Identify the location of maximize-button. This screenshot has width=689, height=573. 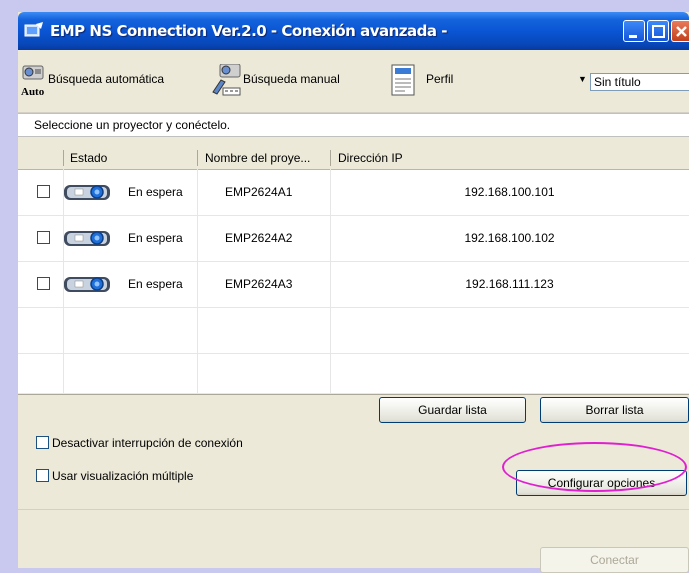
(658, 31).